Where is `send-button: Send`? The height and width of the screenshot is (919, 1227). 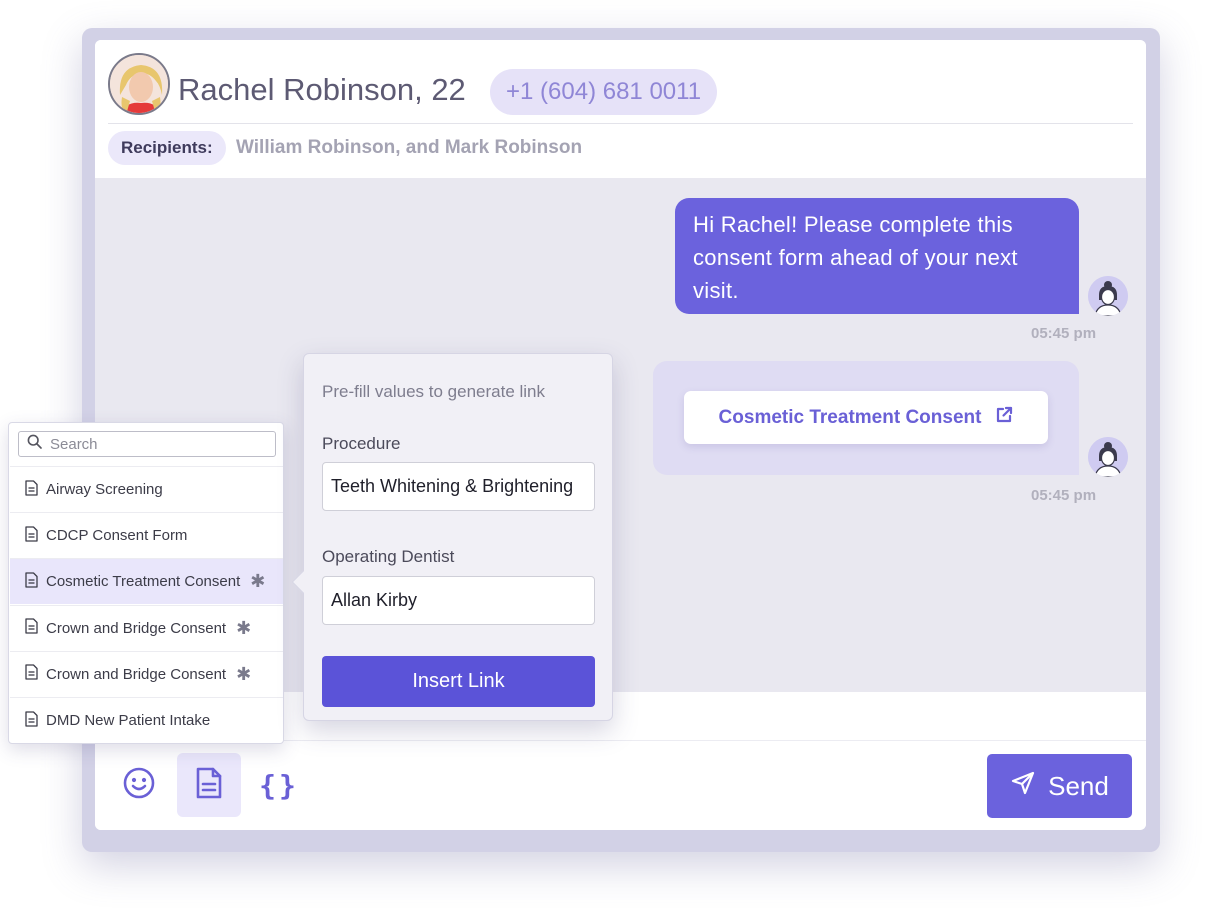 send-button: Send is located at coordinates (1059, 786).